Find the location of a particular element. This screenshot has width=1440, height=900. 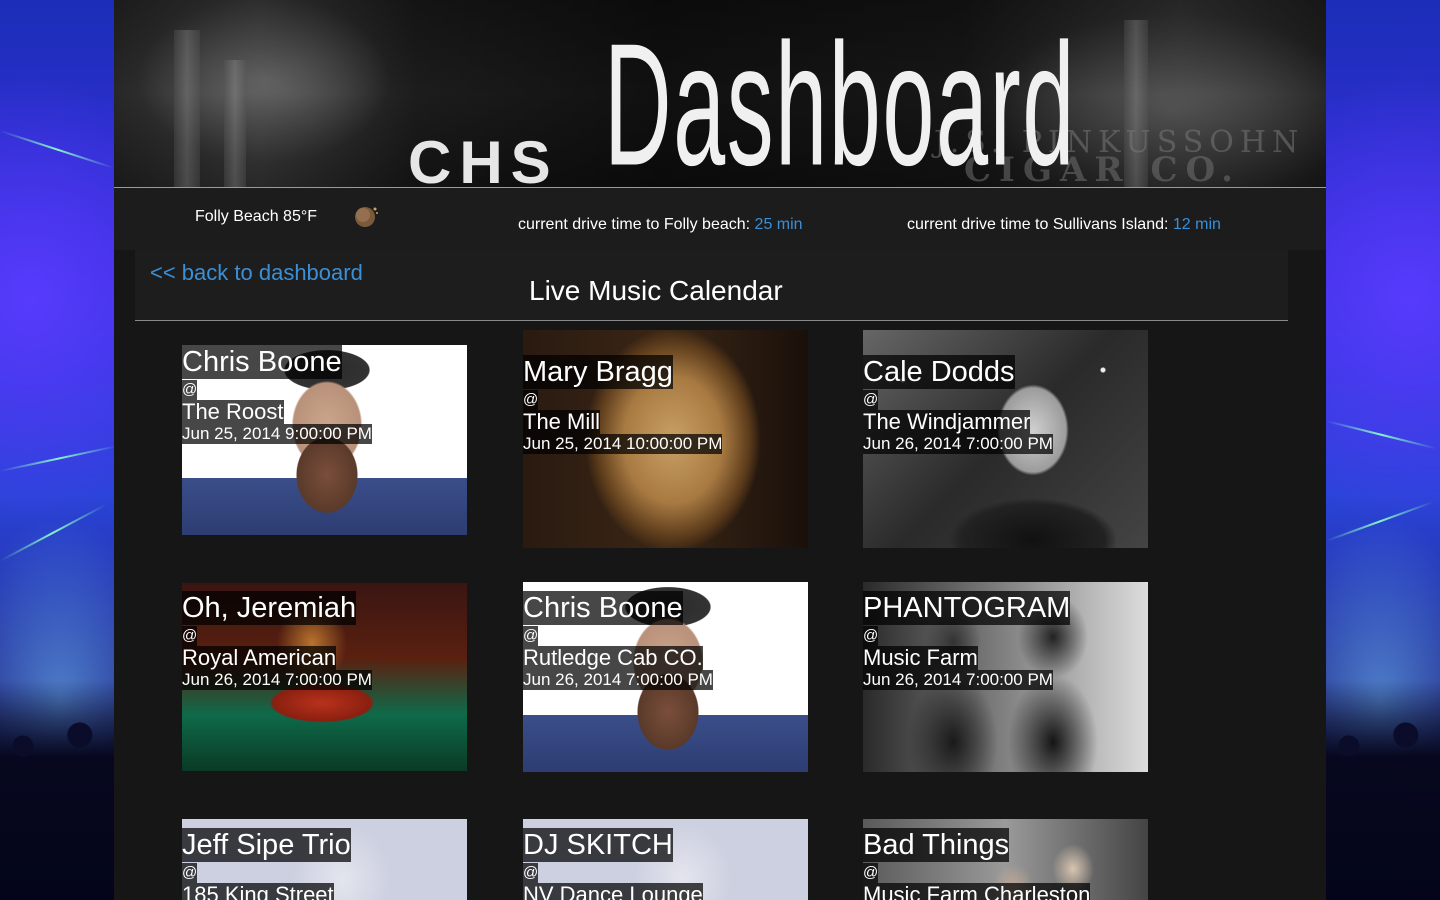

event-artist: DJ SKITCH is located at coordinates (598, 845).